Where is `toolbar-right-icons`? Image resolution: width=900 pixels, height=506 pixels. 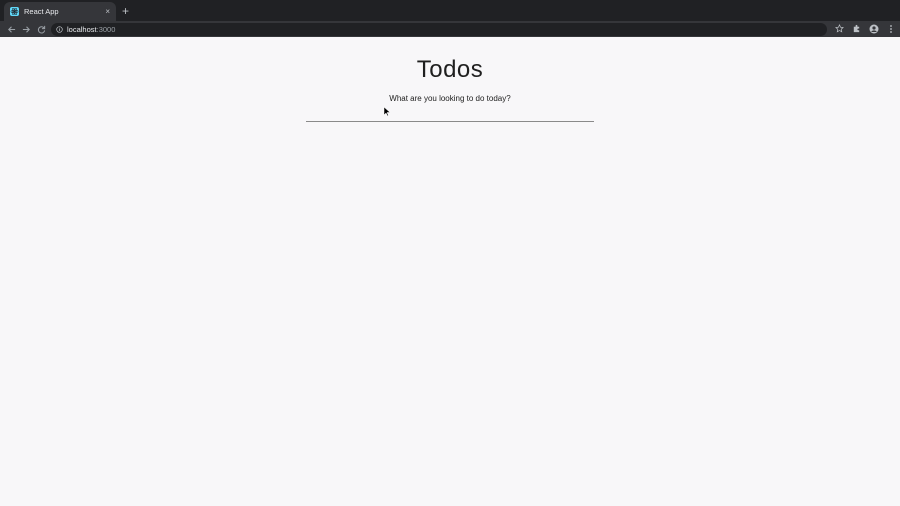 toolbar-right-icons is located at coordinates (865, 28).